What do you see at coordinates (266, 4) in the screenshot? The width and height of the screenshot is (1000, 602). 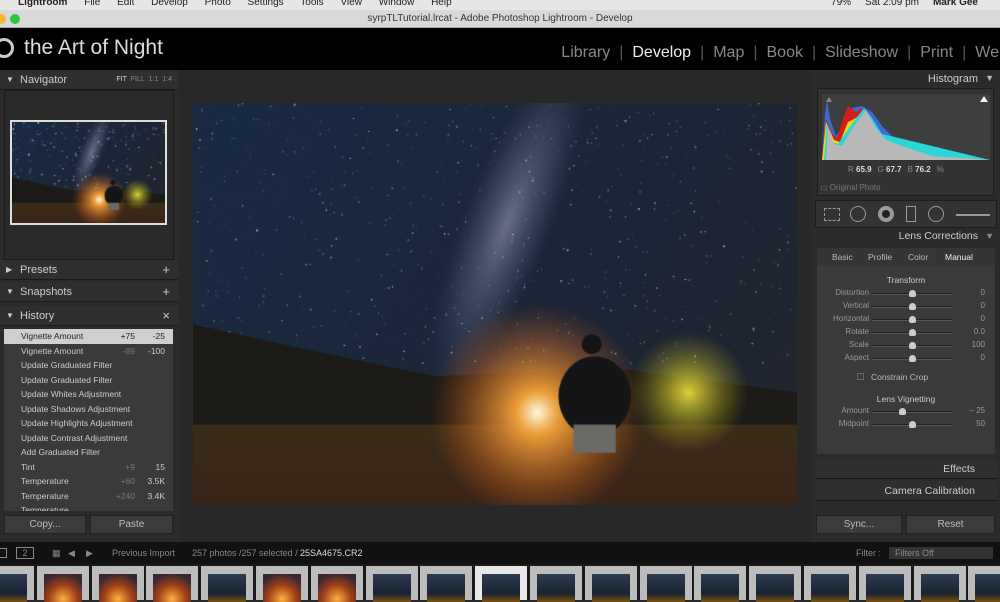 I see `menu-settings: Settings` at bounding box center [266, 4].